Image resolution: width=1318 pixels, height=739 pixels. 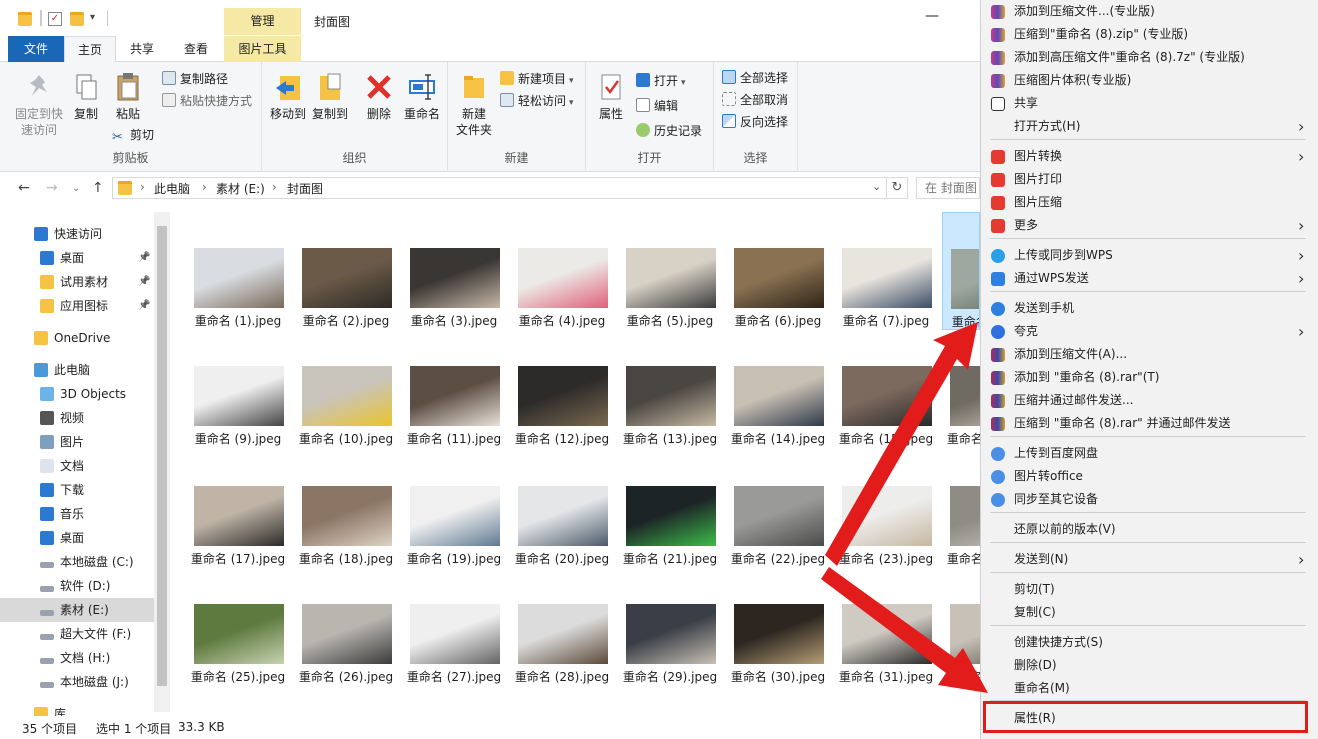 What do you see at coordinates (1148, 559) in the screenshot?
I see `menu-item: 发送到(N) ›` at bounding box center [1148, 559].